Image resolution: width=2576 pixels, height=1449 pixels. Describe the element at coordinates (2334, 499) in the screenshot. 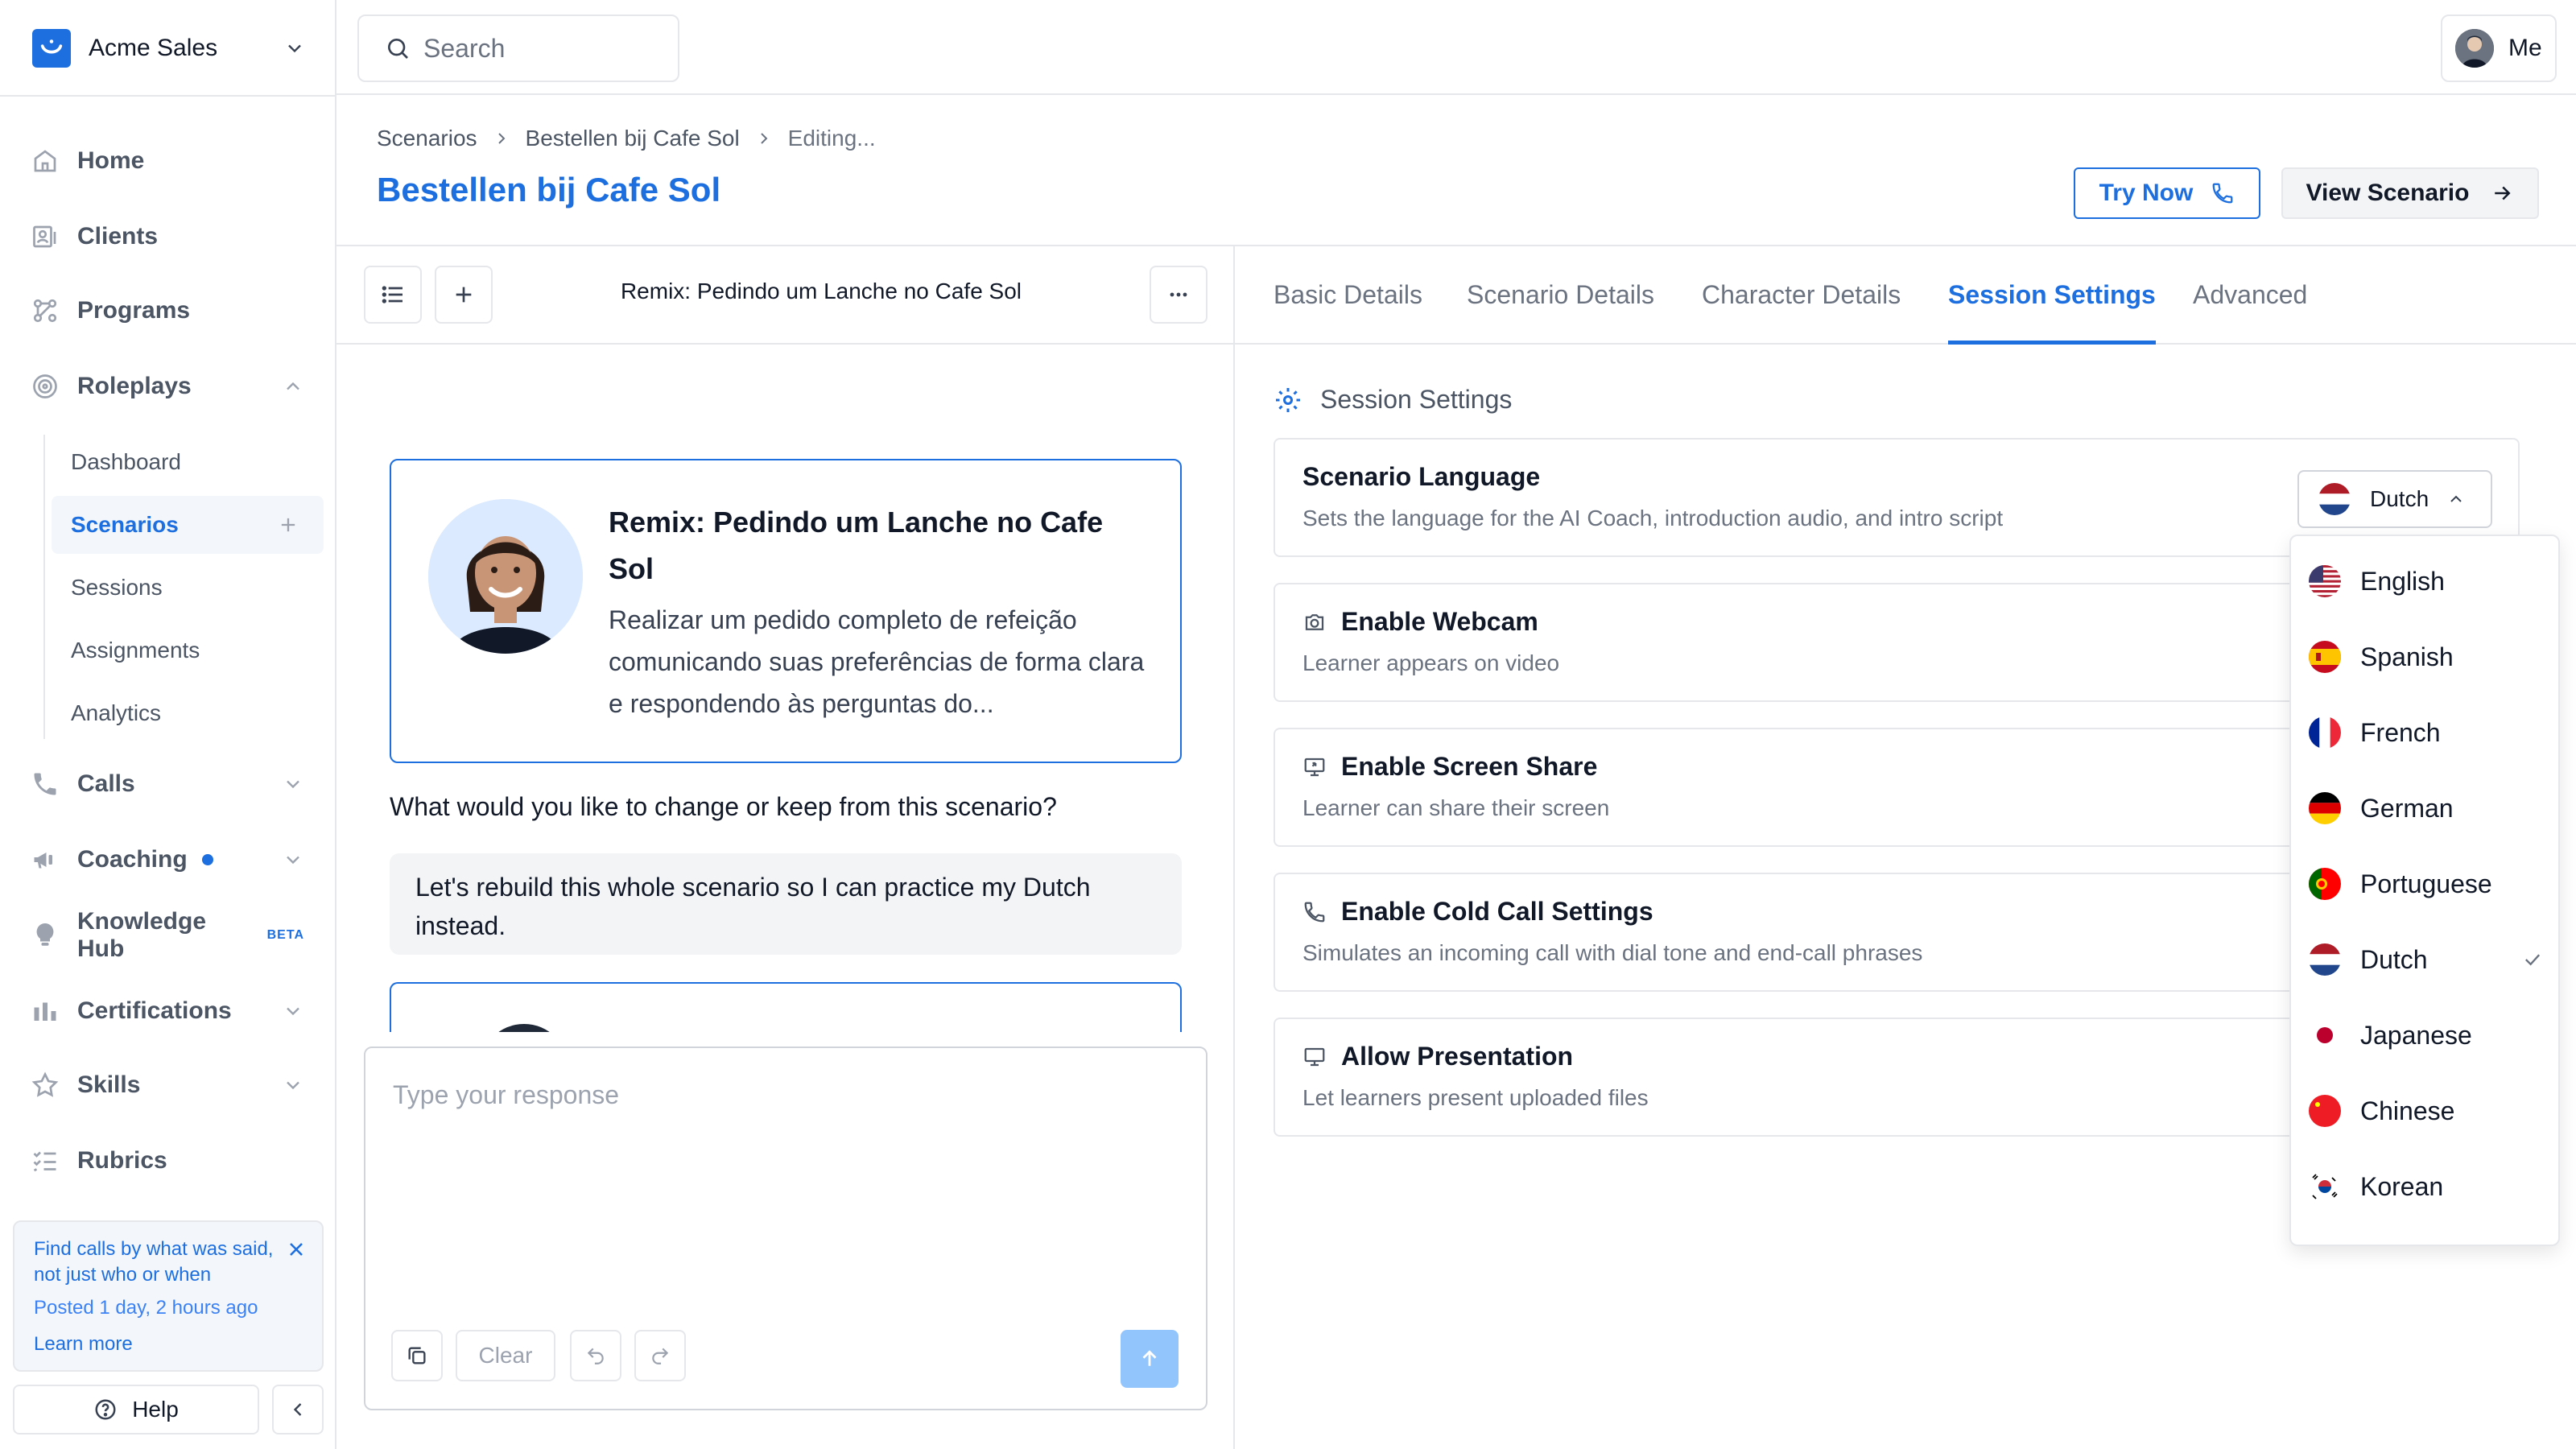

I see `dutch-flag-icon` at that location.